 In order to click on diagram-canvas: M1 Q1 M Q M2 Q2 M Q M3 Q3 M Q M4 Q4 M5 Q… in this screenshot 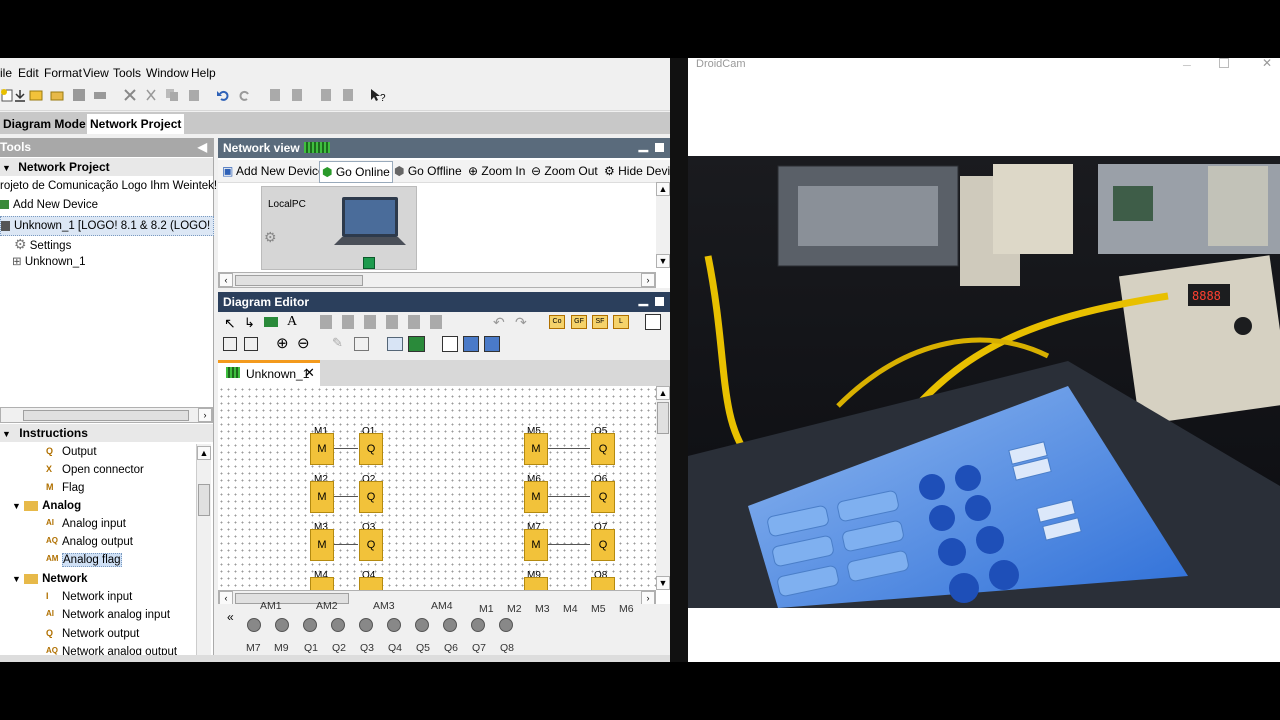, I will do `click(437, 488)`.